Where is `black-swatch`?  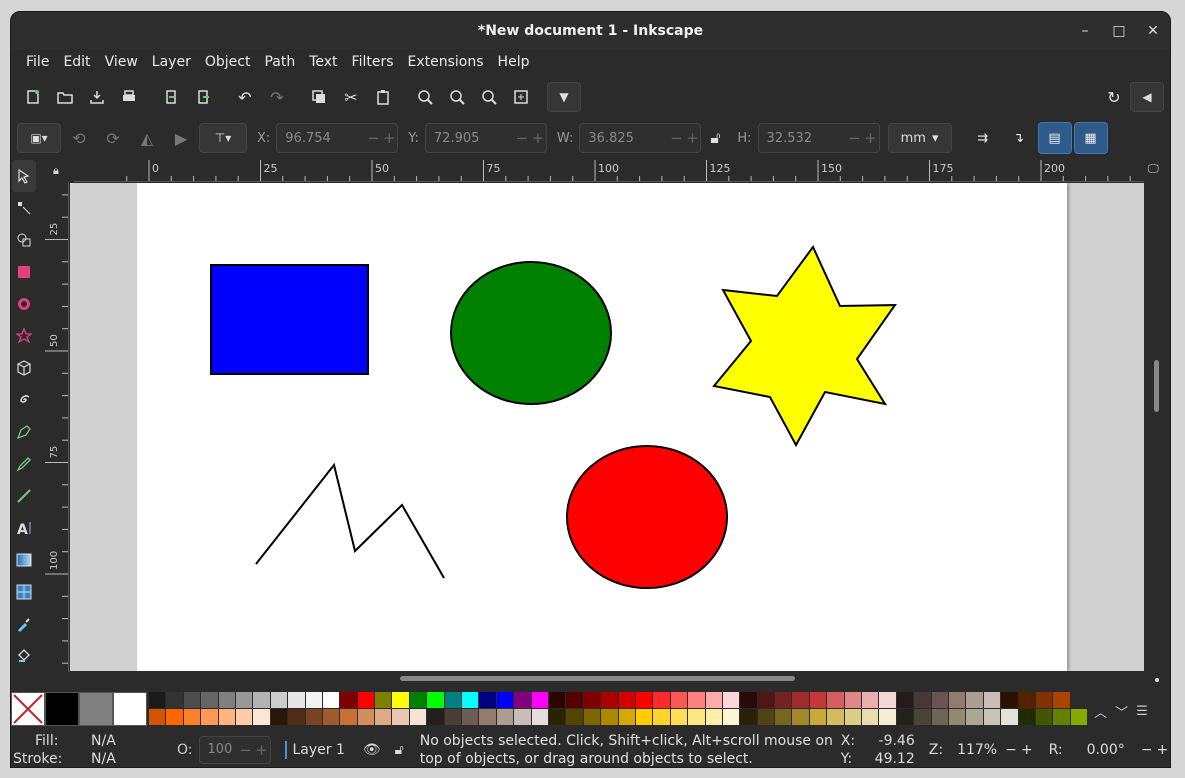
black-swatch is located at coordinates (62, 709).